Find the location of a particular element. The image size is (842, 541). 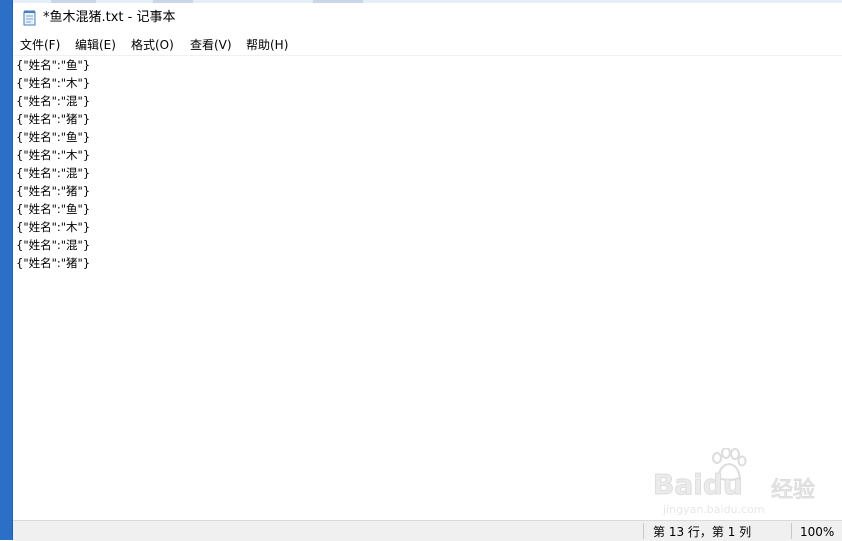

cursor-position: 第 13 行，第 1 列 is located at coordinates (702, 532).